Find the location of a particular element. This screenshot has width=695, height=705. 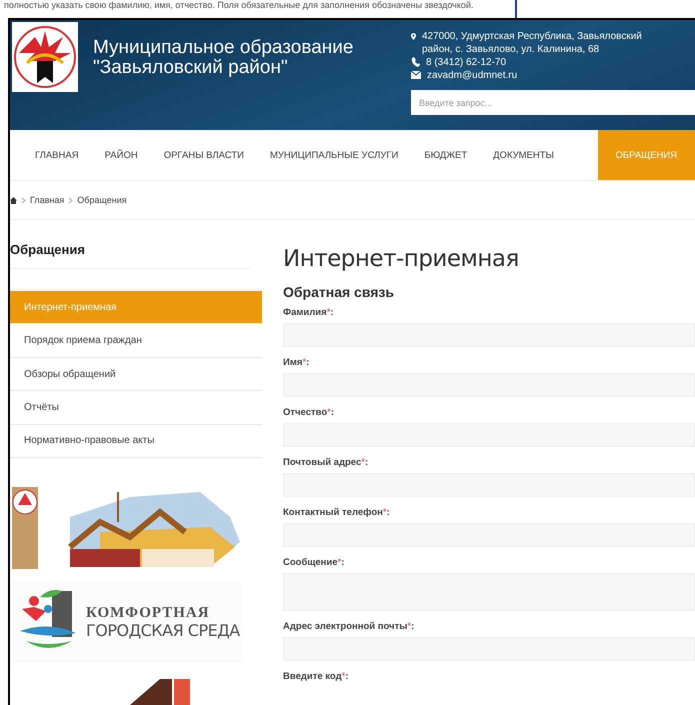

nav-item: БЮДЖЕТ is located at coordinates (446, 155).